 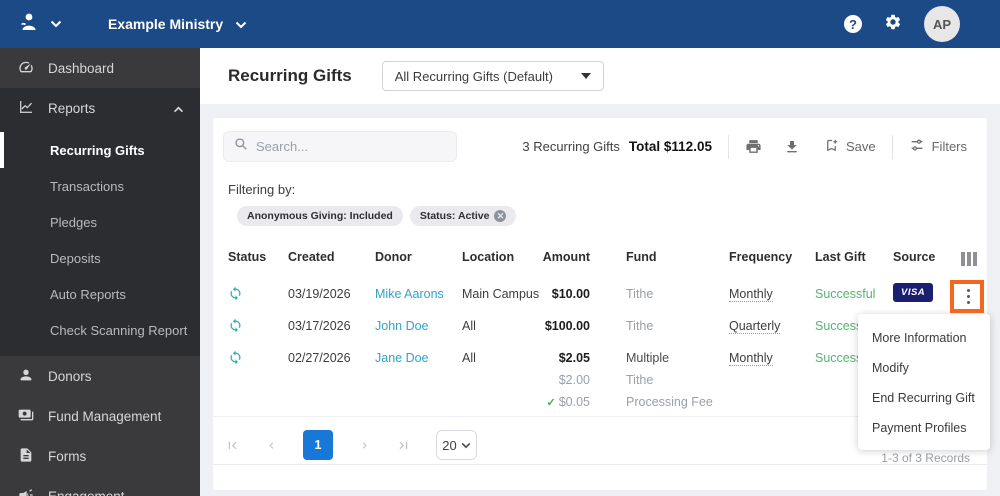 What do you see at coordinates (100, 376) in the screenshot?
I see `sidebar-item-donors: Donors` at bounding box center [100, 376].